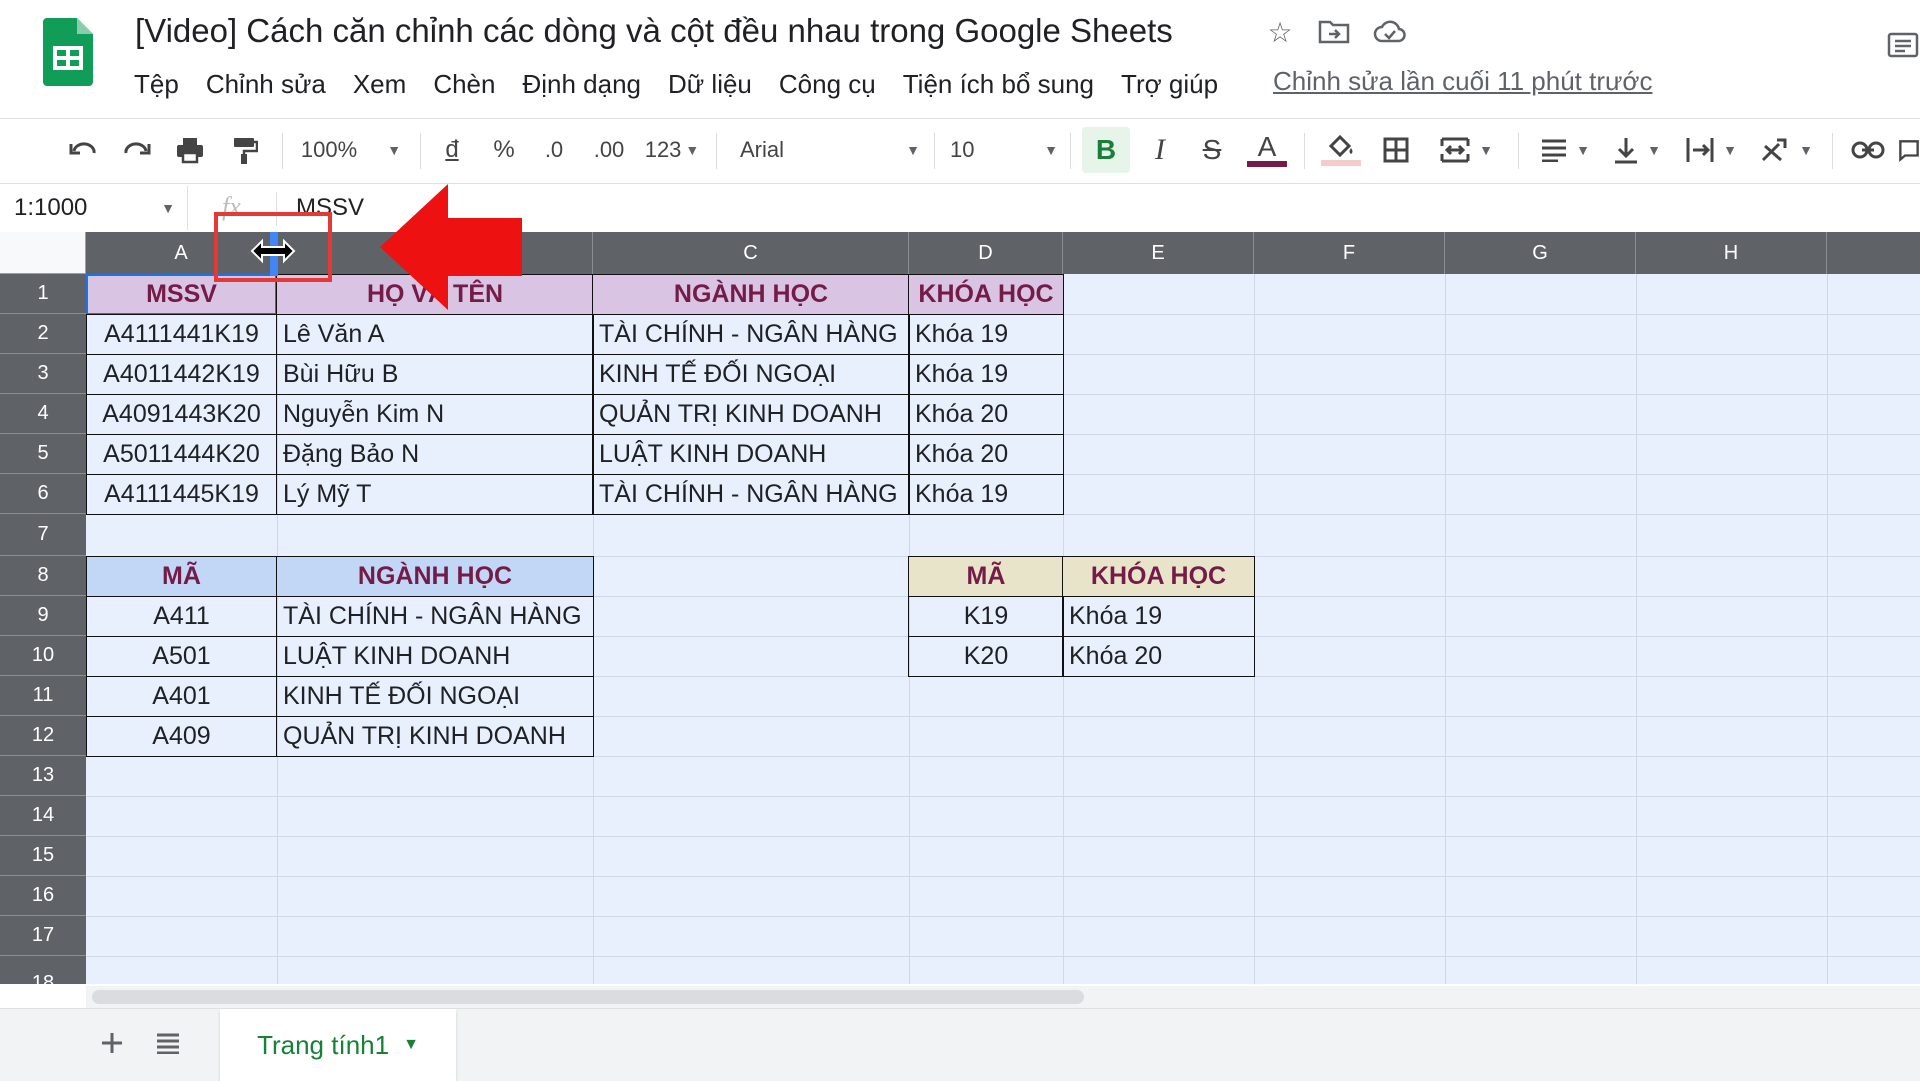 Image resolution: width=1920 pixels, height=1081 pixels. Describe the element at coordinates (1462, 81) in the screenshot. I see `last-edit-link: Chỉnh sửa lần cuối 11 phút trước` at that location.